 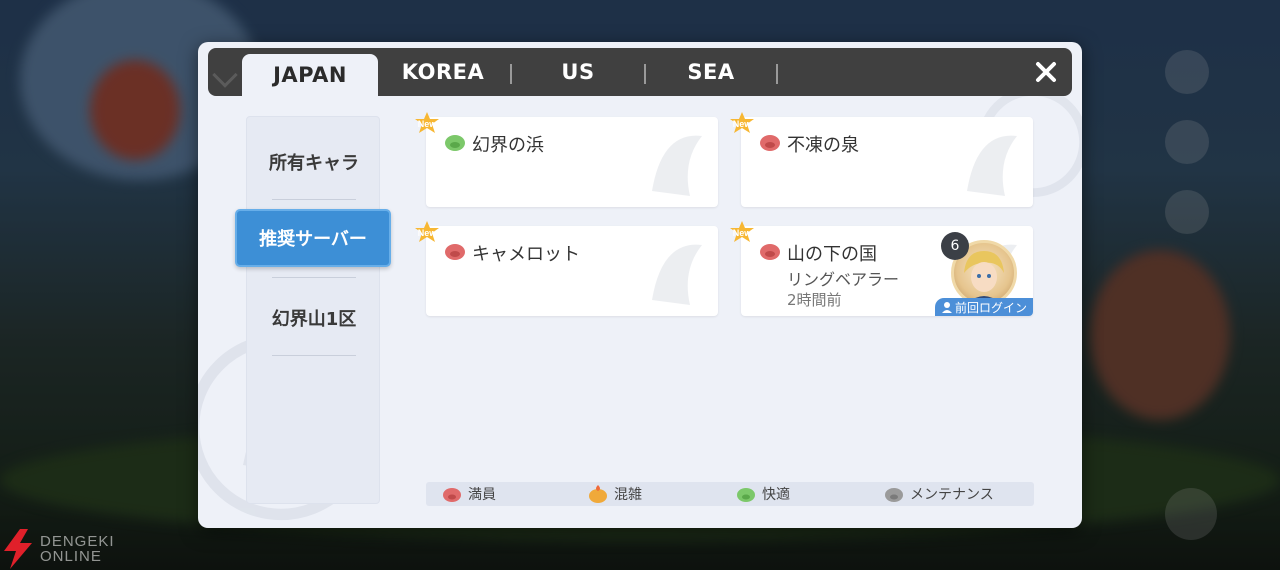 What do you see at coordinates (640, 72) in the screenshot?
I see `region-tabbar: JAPAN KOREA US SEA` at bounding box center [640, 72].